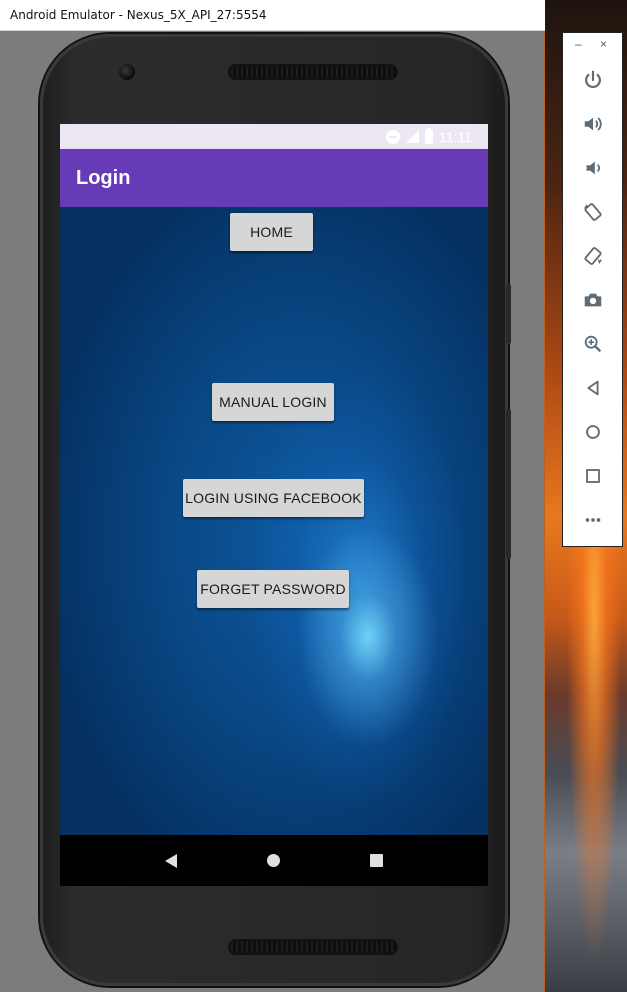  I want to click on rotate-right-icon, so click(593, 256).